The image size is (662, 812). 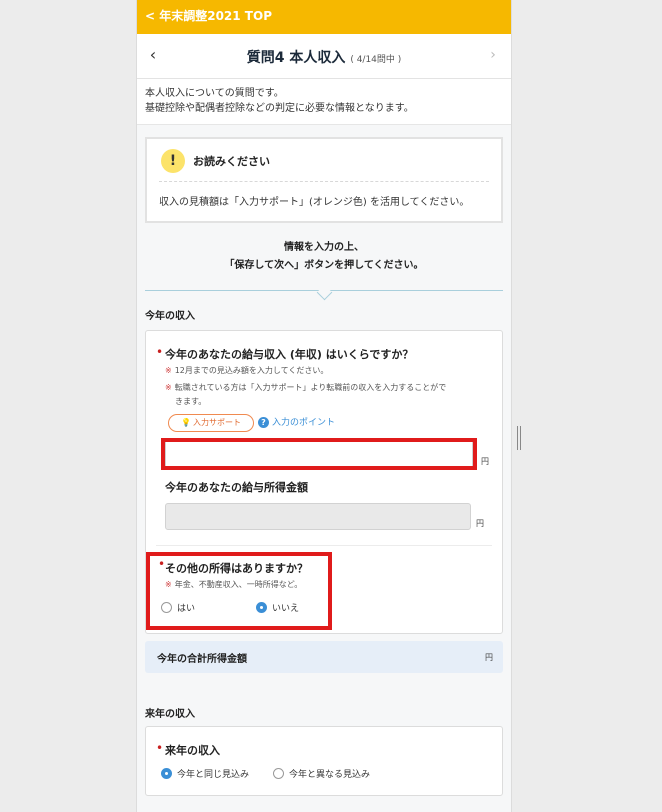 What do you see at coordinates (216, 422) in the screenshot?
I see `input-support-label: 入力サポート` at bounding box center [216, 422].